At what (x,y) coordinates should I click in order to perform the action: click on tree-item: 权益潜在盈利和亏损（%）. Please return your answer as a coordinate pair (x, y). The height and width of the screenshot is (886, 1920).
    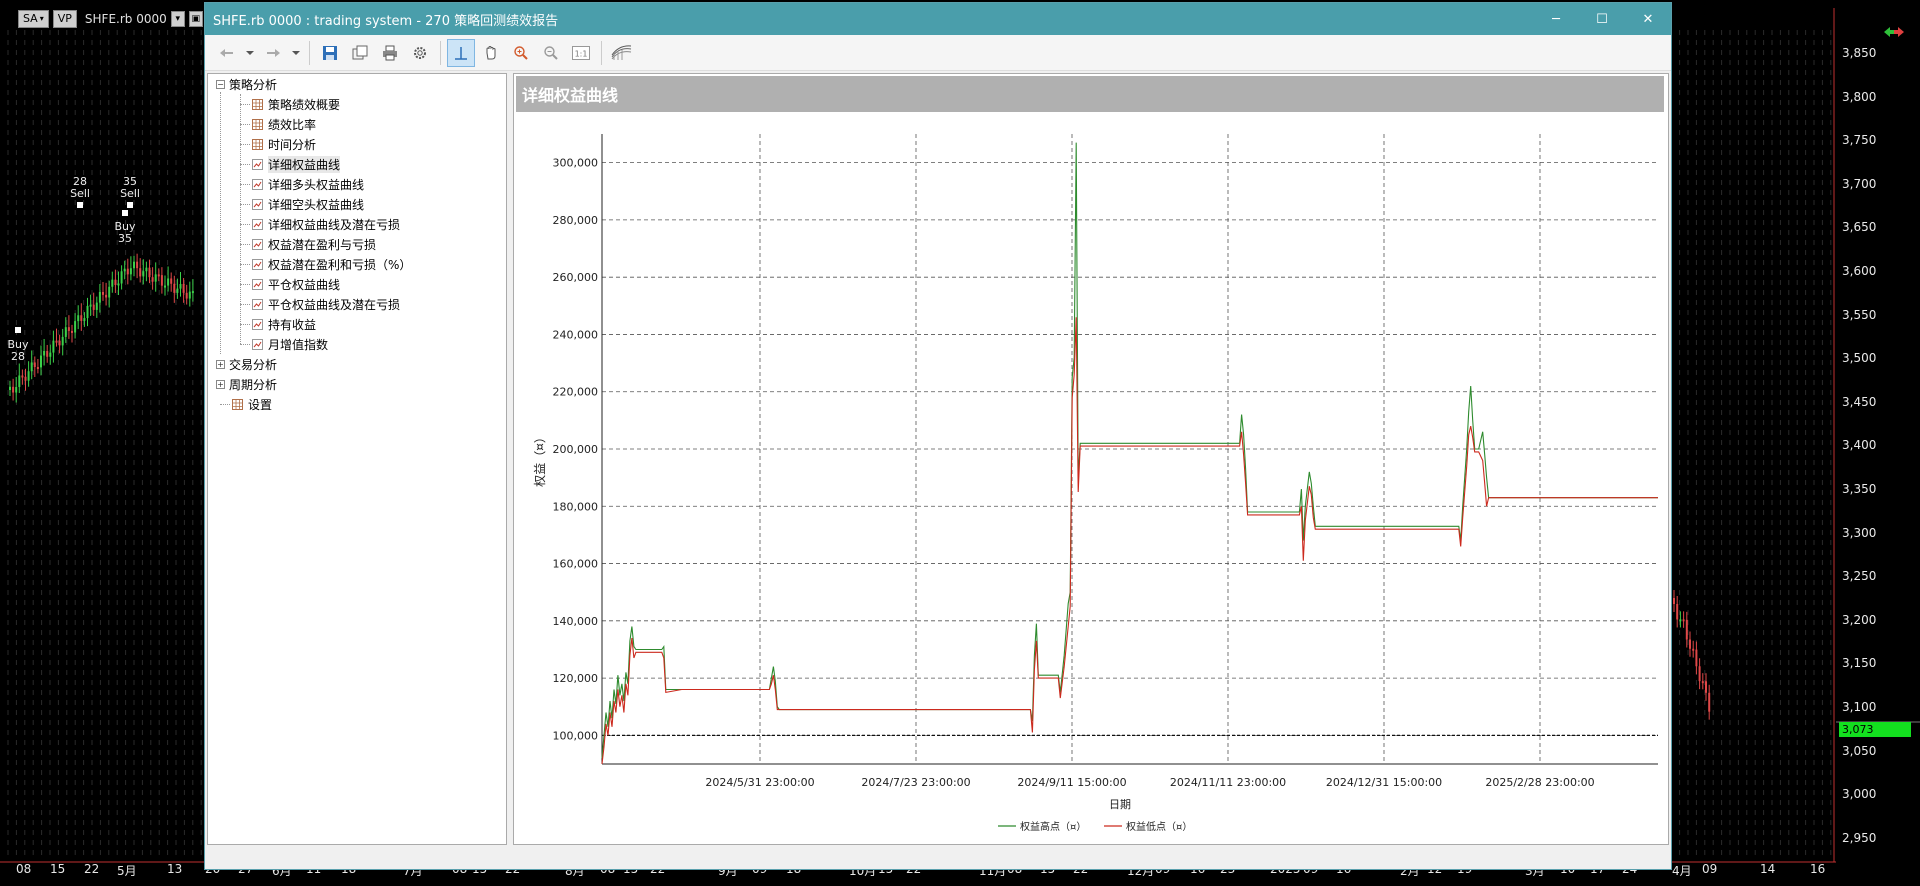
    Looking at the image, I should click on (331, 264).